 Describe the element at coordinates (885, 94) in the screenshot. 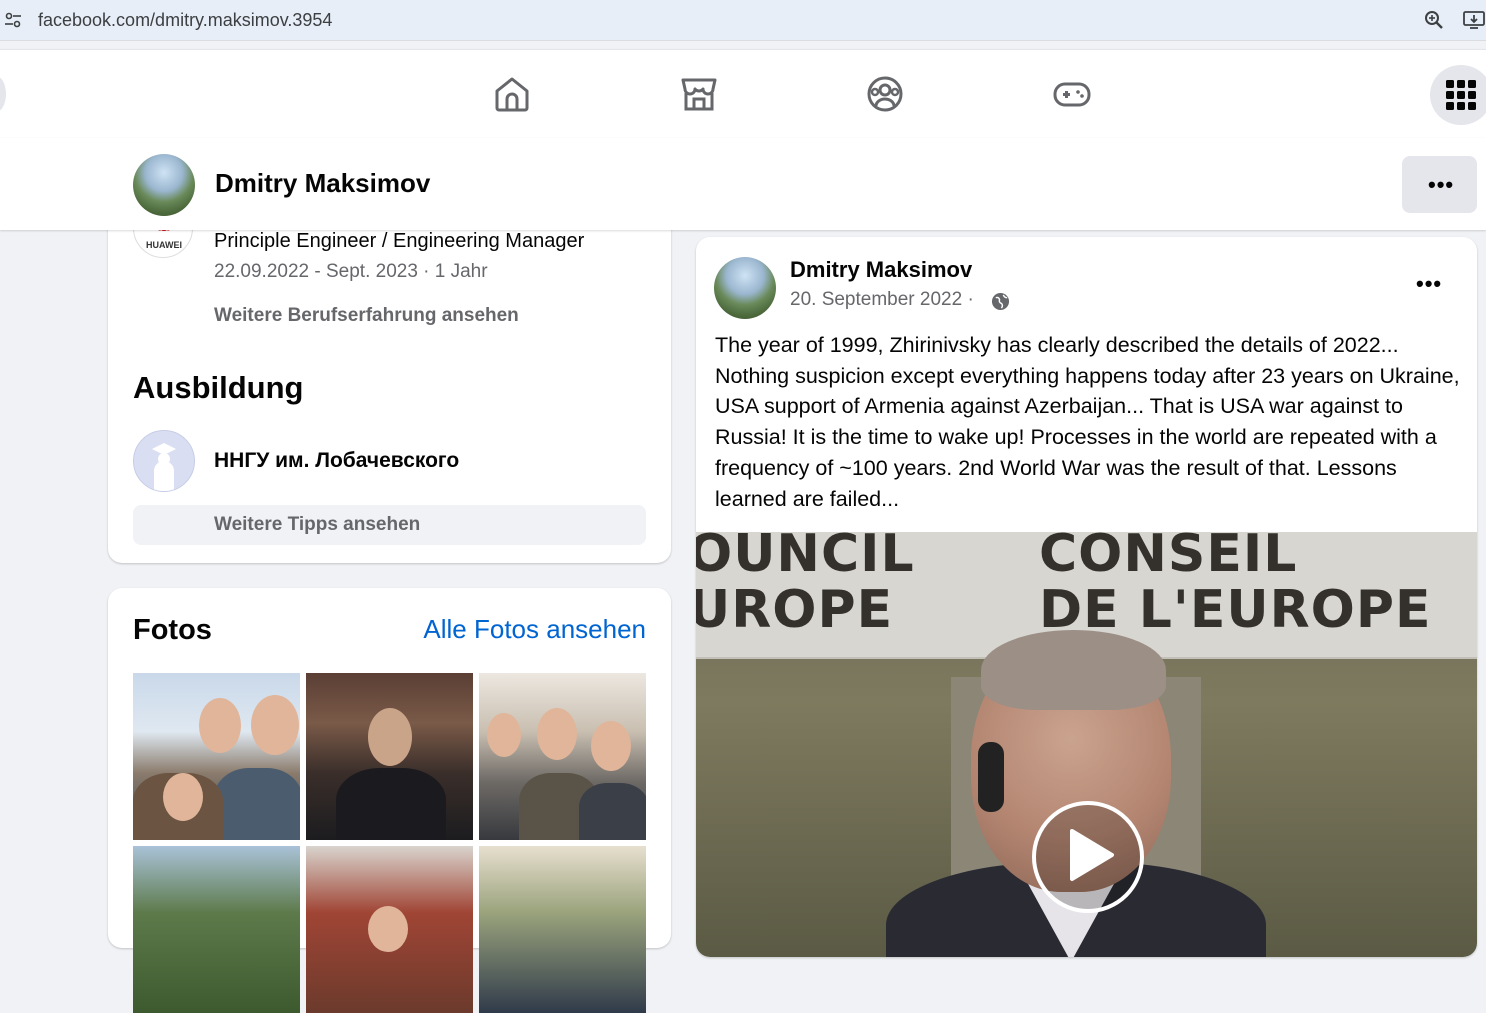

I see `groups-icon` at that location.